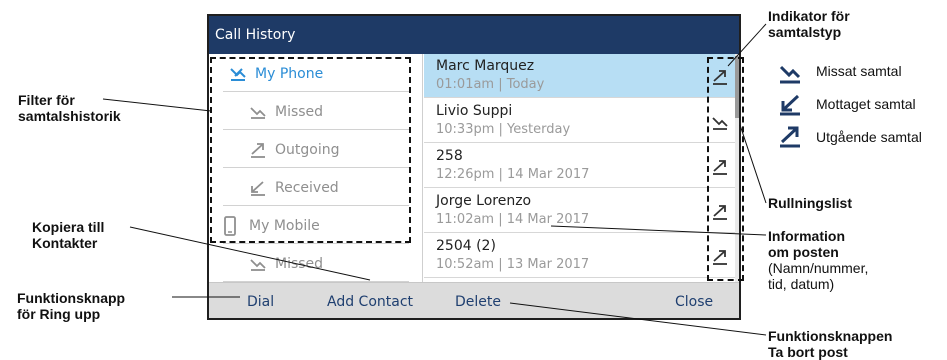 The image size is (947, 360). Describe the element at coordinates (790, 137) in the screenshot. I see `outgoing-call-icon` at that location.